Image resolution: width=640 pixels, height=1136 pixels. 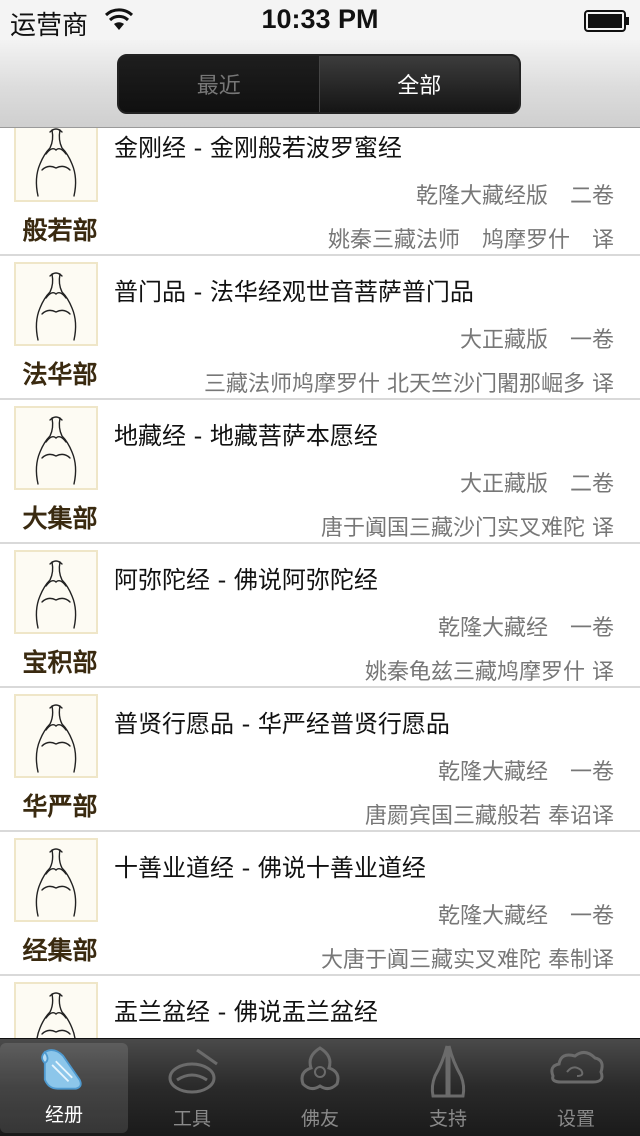 What do you see at coordinates (282, 724) in the screenshot?
I see `sutra-title: 普贤行愿品 - 华严经普贤行愿品` at bounding box center [282, 724].